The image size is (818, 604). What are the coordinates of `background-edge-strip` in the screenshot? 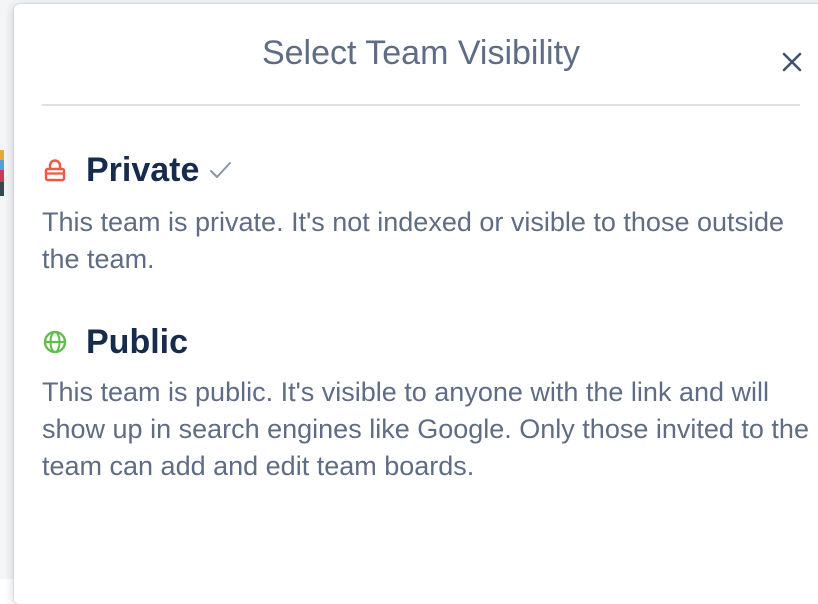 It's located at (2, 190).